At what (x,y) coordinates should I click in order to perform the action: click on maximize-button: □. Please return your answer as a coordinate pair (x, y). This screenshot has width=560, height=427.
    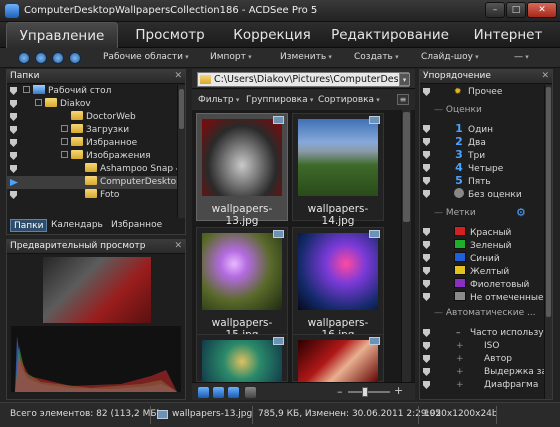
    Looking at the image, I should click on (516, 10).